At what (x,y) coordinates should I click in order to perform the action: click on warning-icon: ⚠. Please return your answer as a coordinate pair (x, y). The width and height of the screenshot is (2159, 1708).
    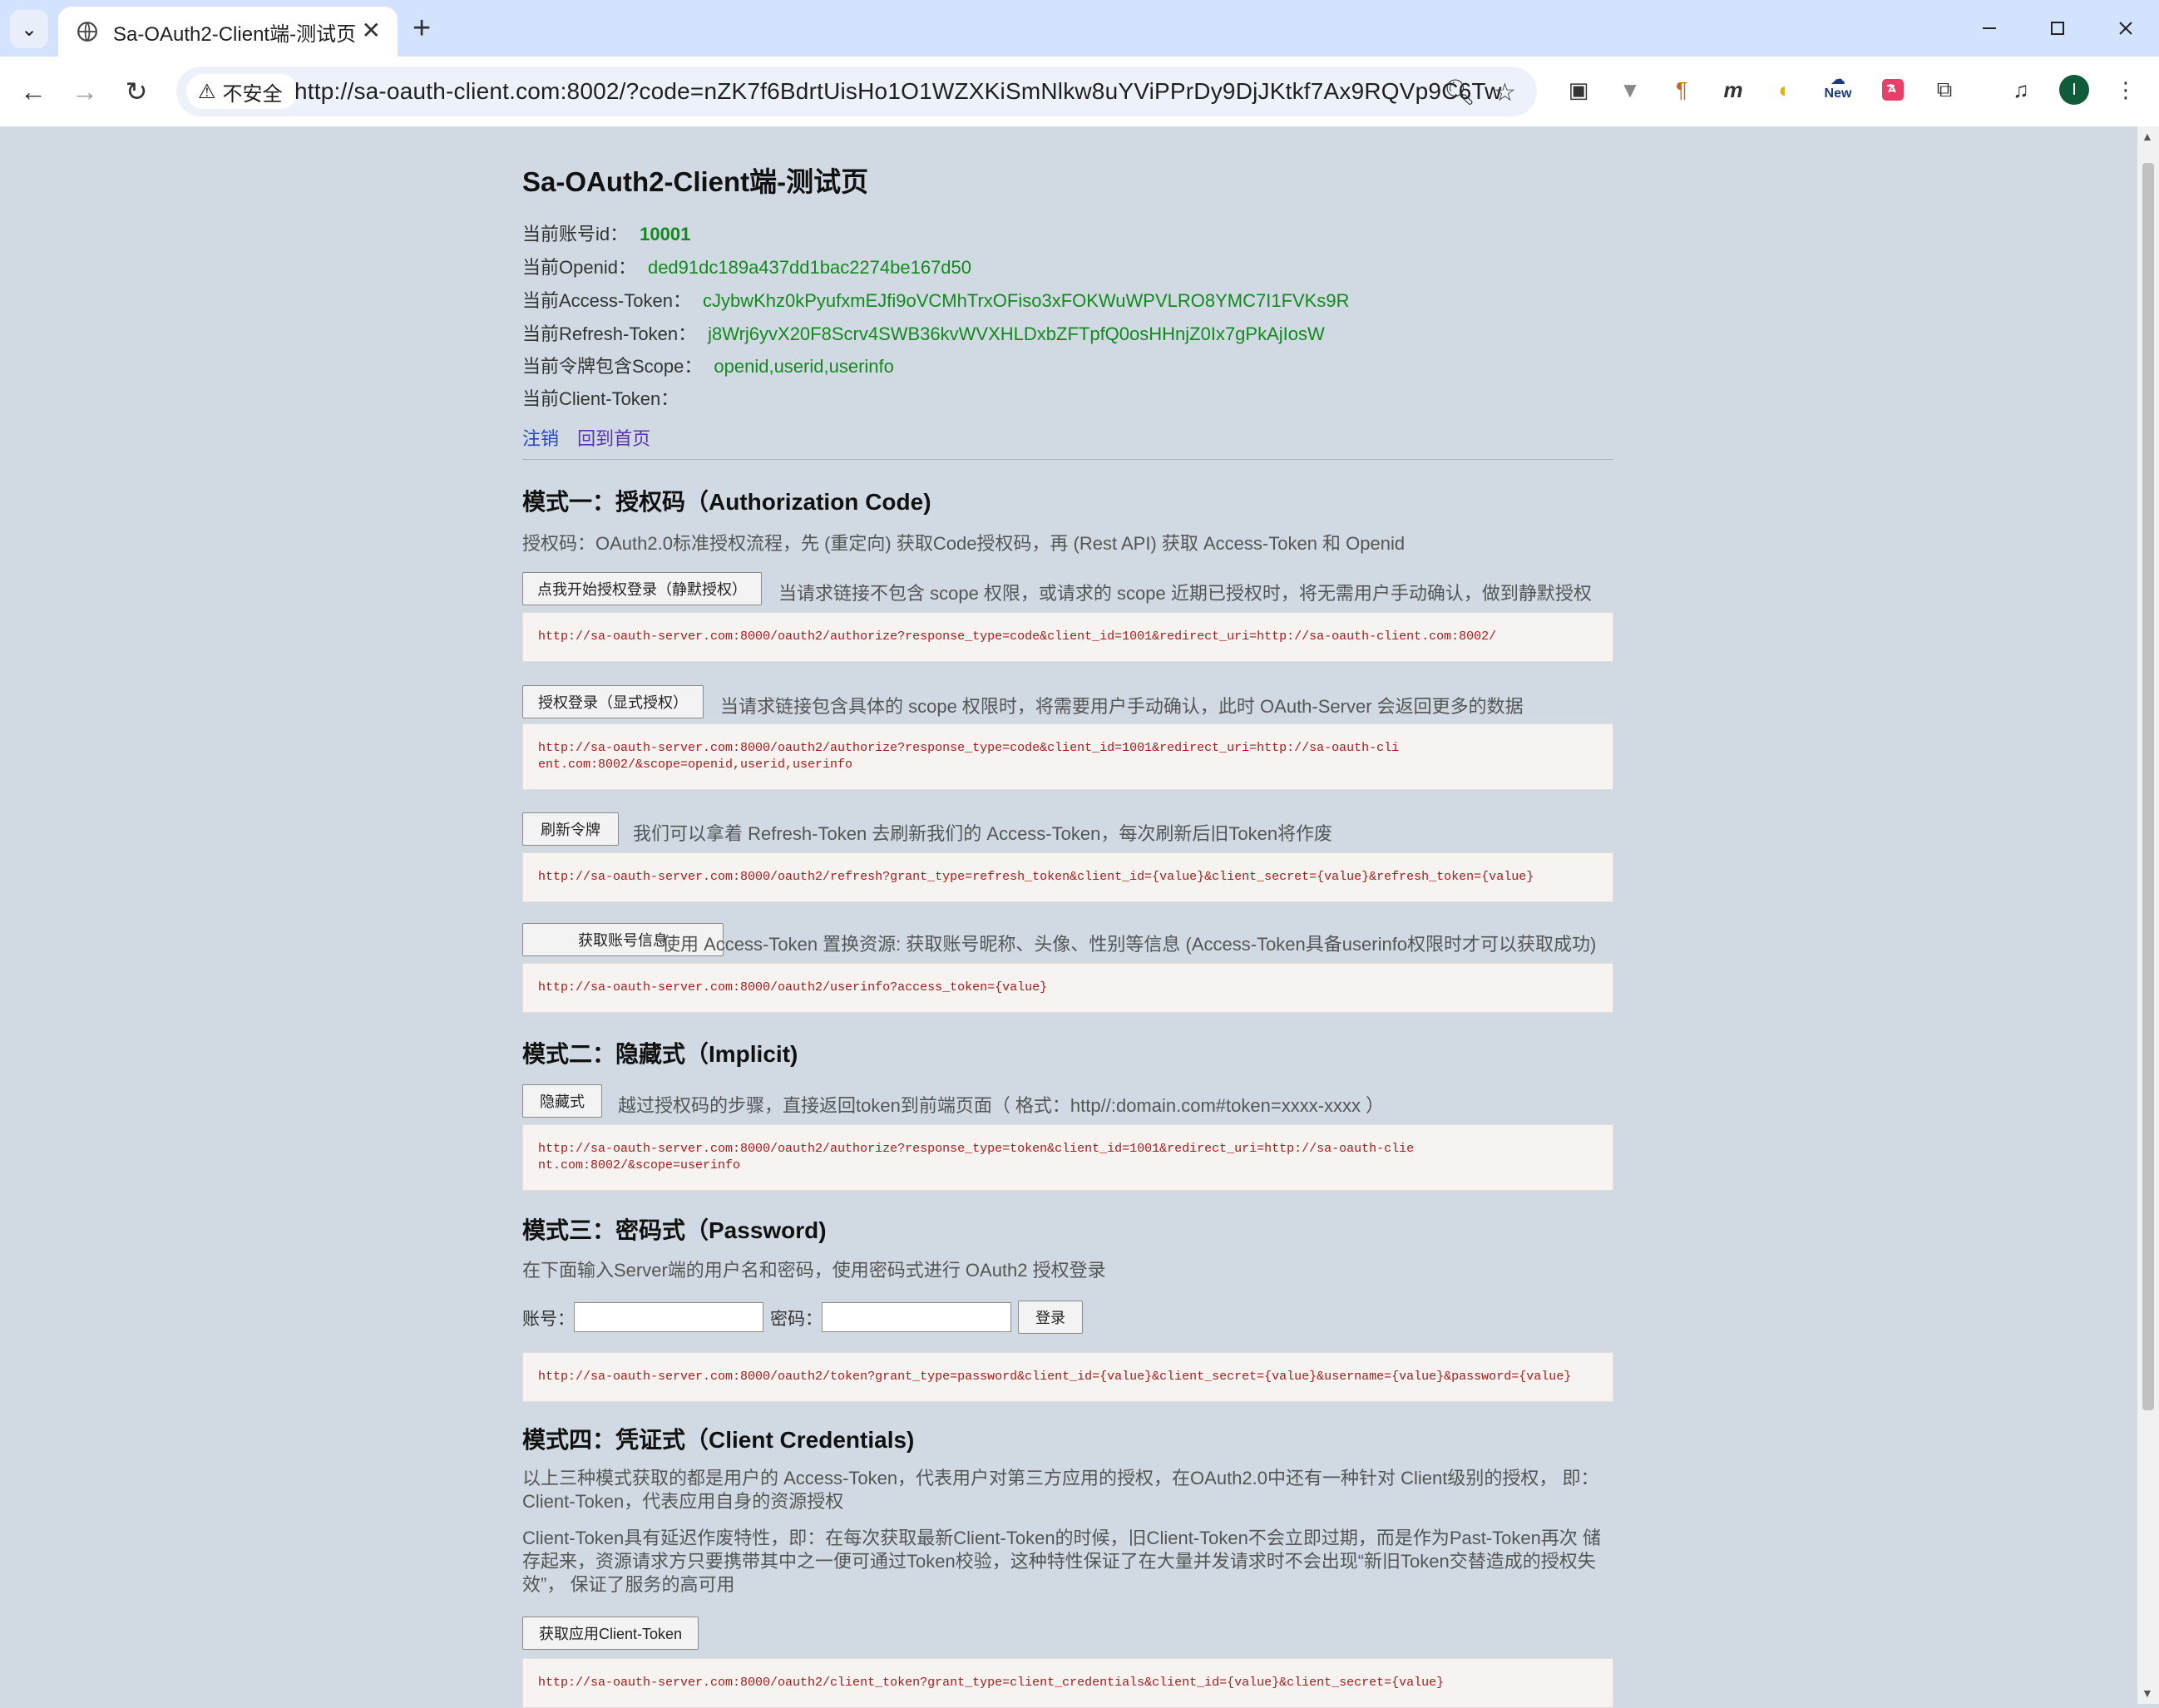
    Looking at the image, I should click on (207, 91).